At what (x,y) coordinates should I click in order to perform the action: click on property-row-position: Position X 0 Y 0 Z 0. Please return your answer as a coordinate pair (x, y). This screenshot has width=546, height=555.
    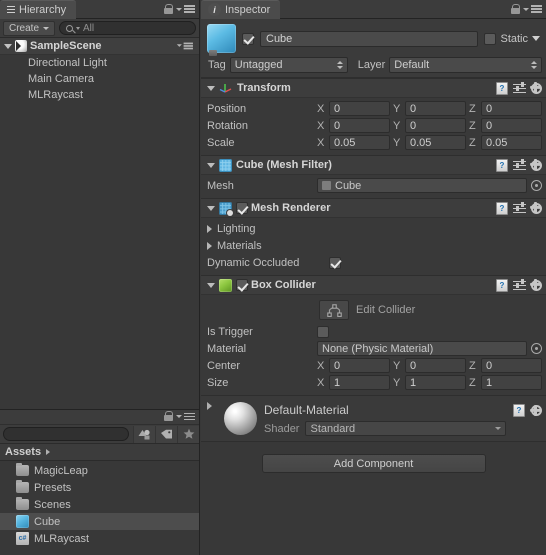
    Looking at the image, I should click on (374, 108).